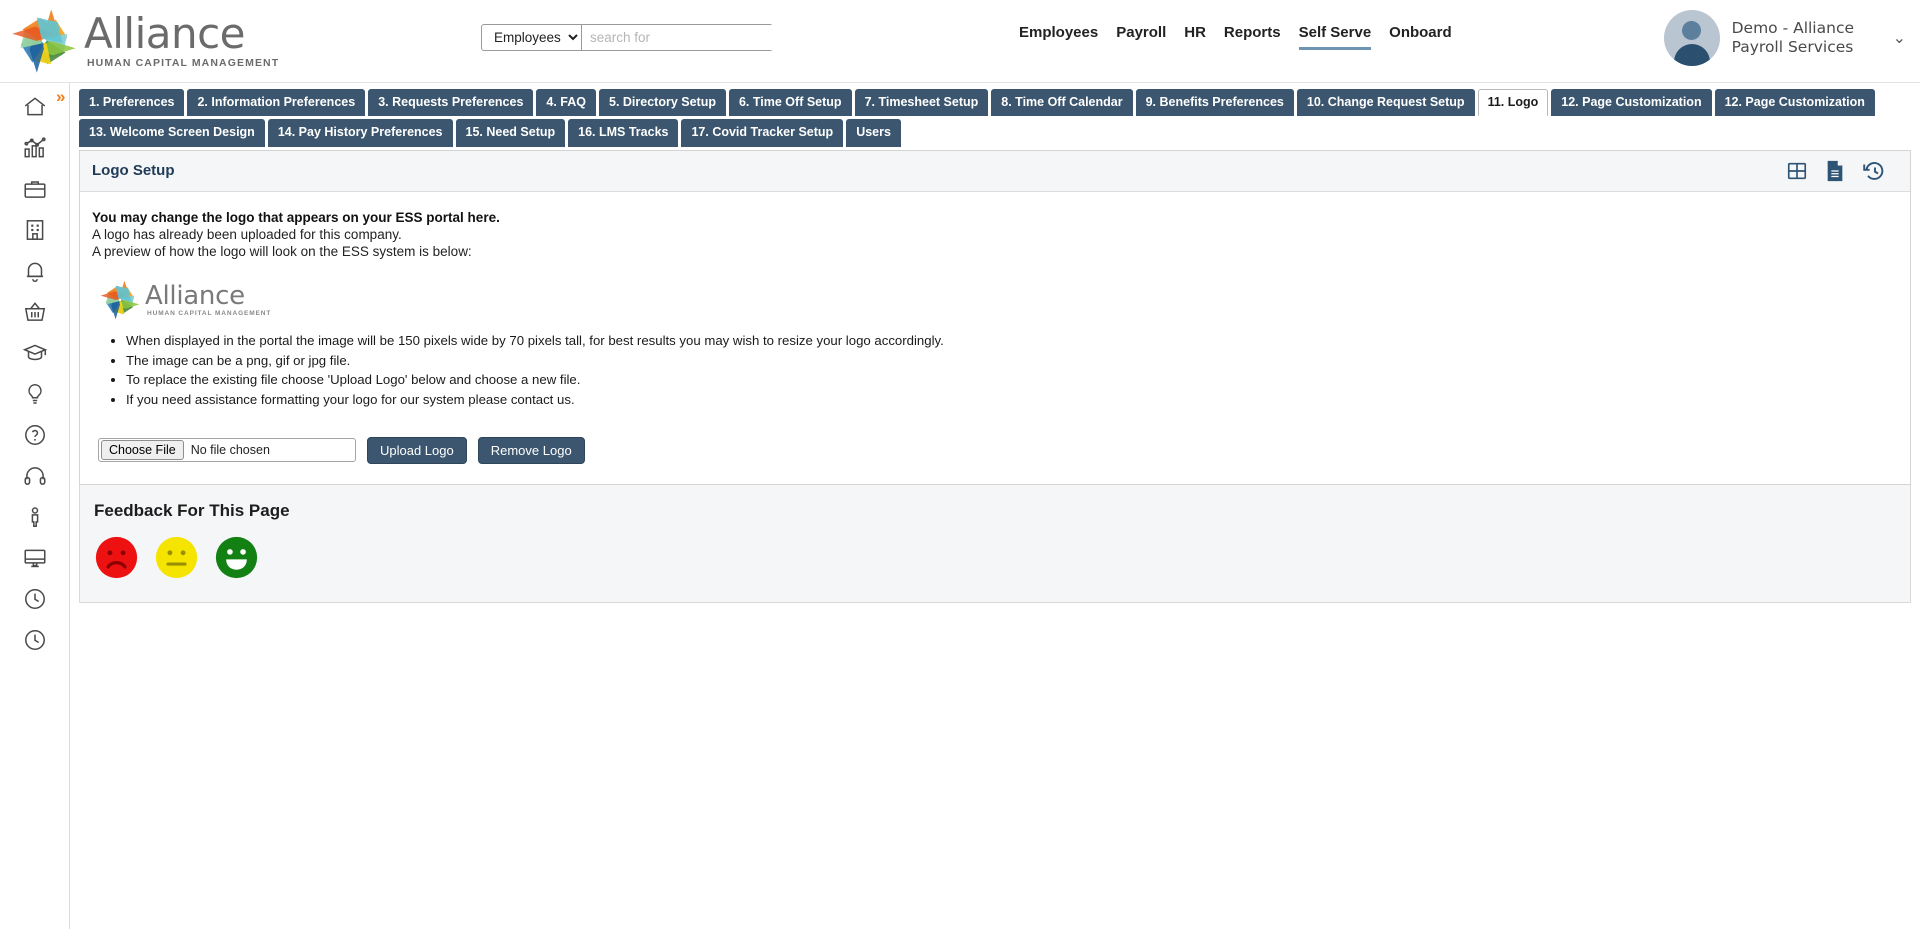 Image resolution: width=1920 pixels, height=929 pixels. Describe the element at coordinates (762, 133) in the screenshot. I see `tab-covid-tracker-setup: 17. Covid Tracker Setup` at that location.